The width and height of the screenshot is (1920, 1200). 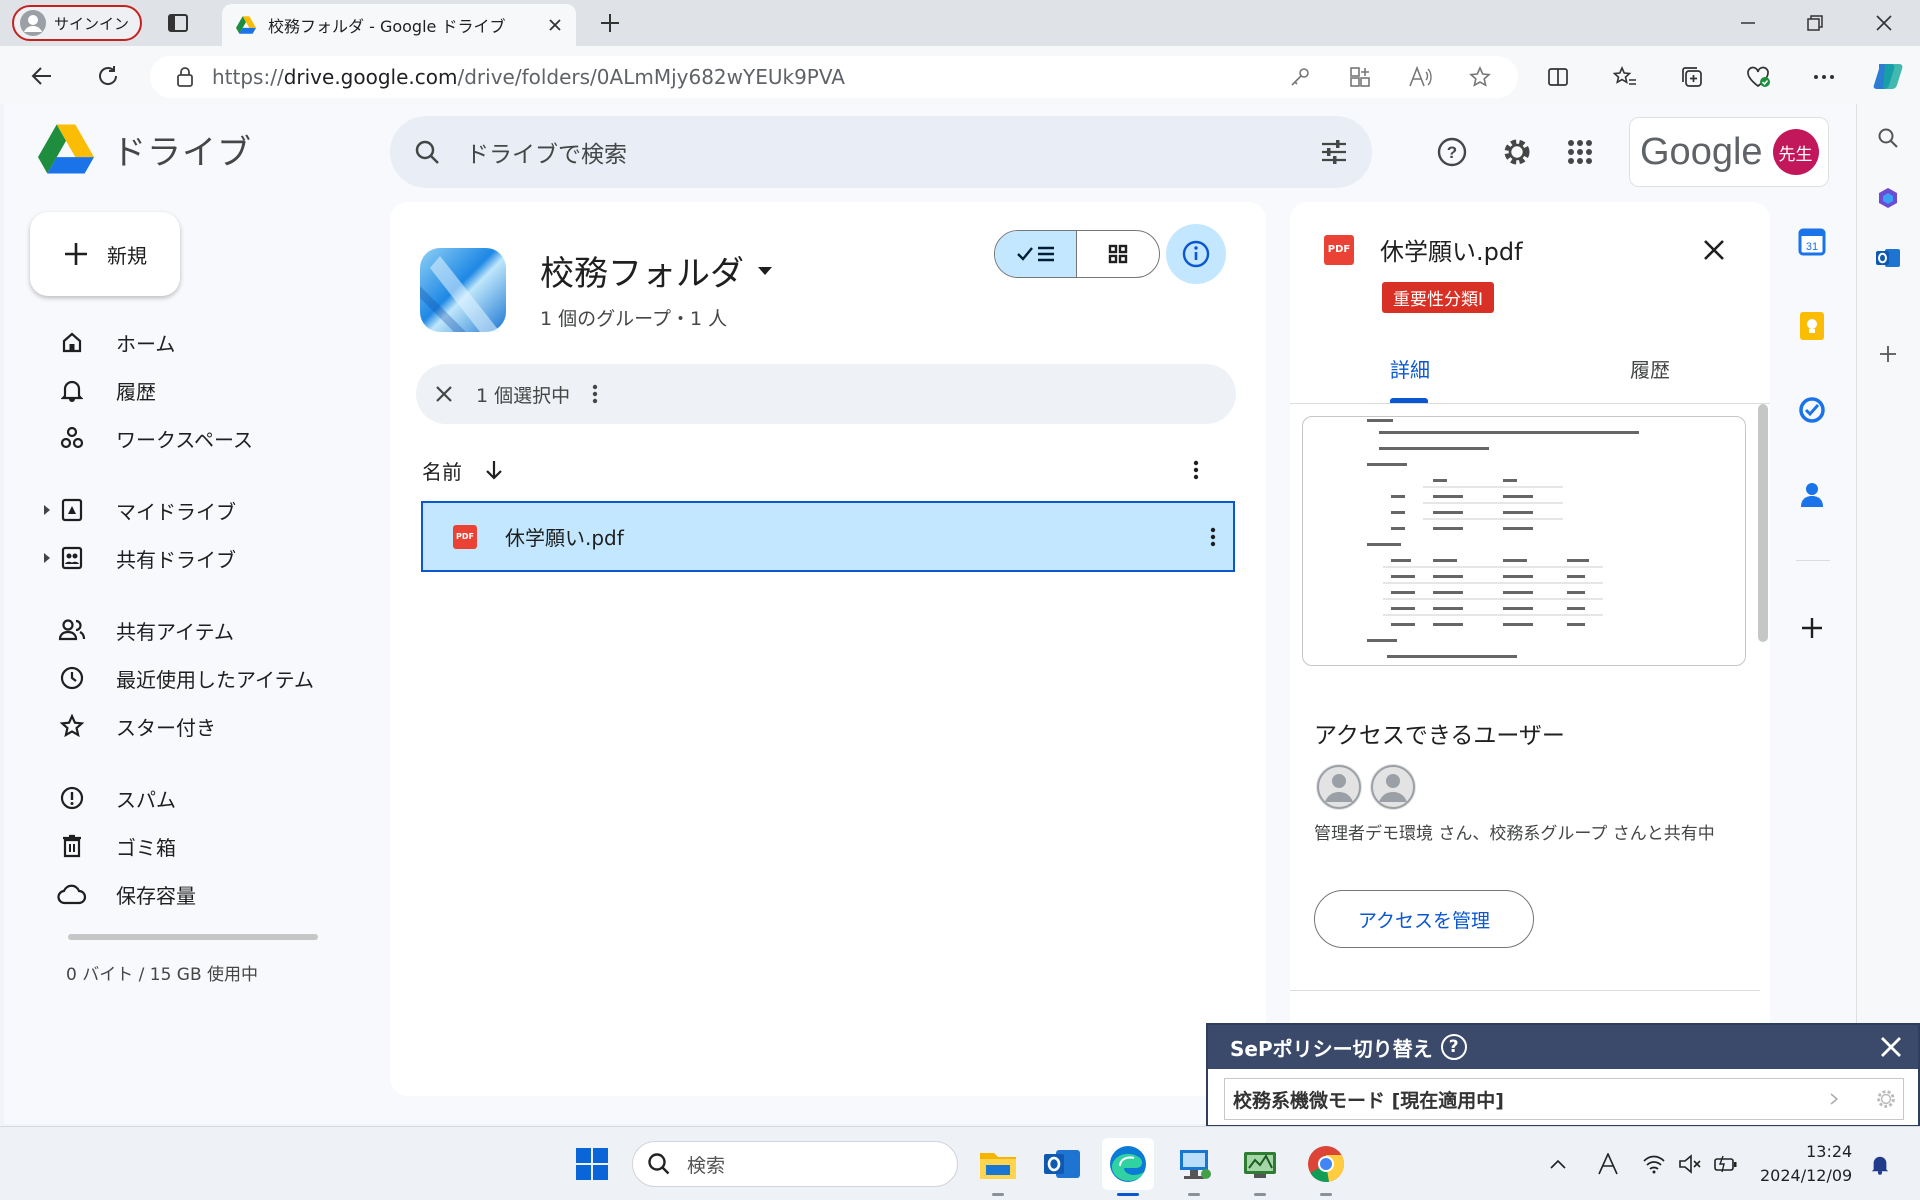 I want to click on notification-bell-icon, so click(x=1880, y=1164).